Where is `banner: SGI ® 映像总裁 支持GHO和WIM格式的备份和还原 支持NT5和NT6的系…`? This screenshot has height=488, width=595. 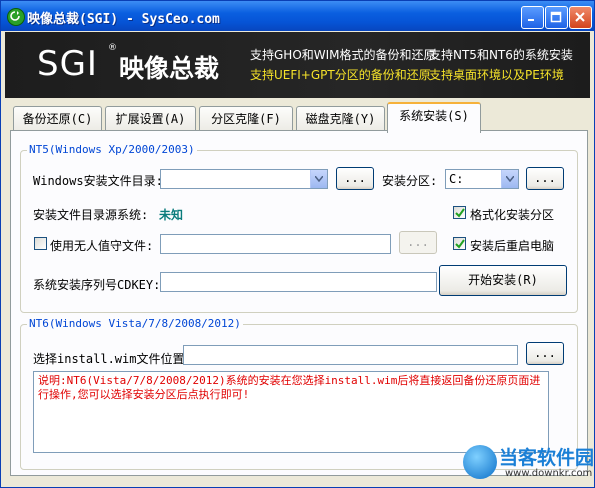
banner: SGI ® 映像总裁 支持GHO和WIM格式的备份和还原 支持NT5和NT6的系… is located at coordinates (297, 65).